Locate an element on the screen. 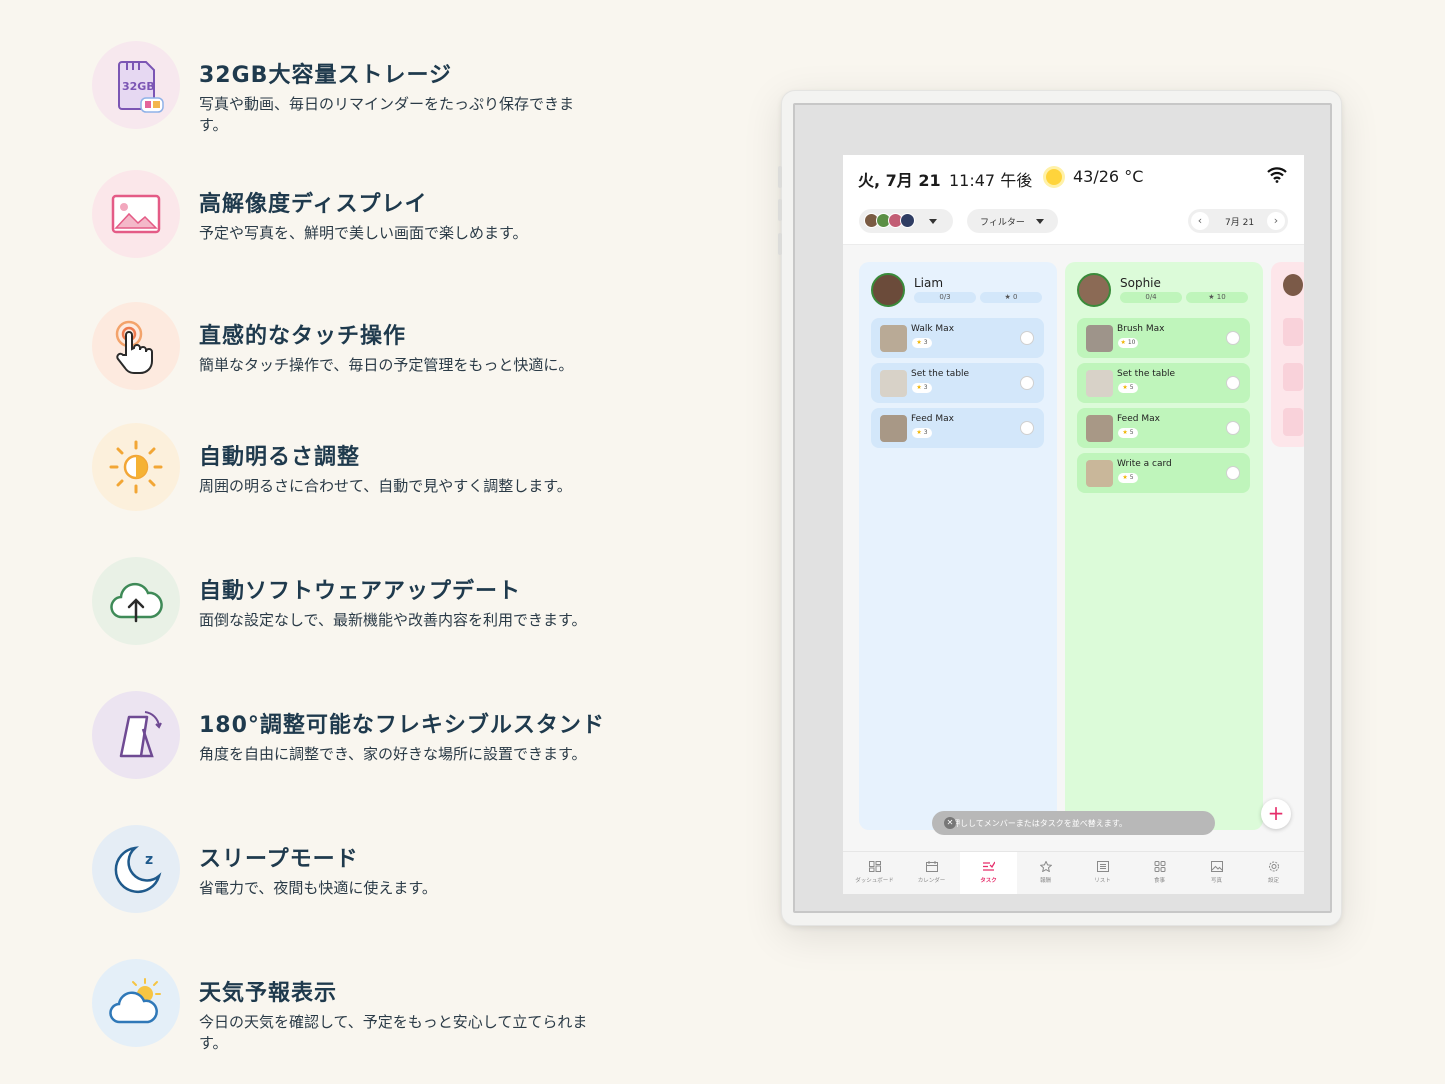  list-icon is located at coordinates (1102, 866).